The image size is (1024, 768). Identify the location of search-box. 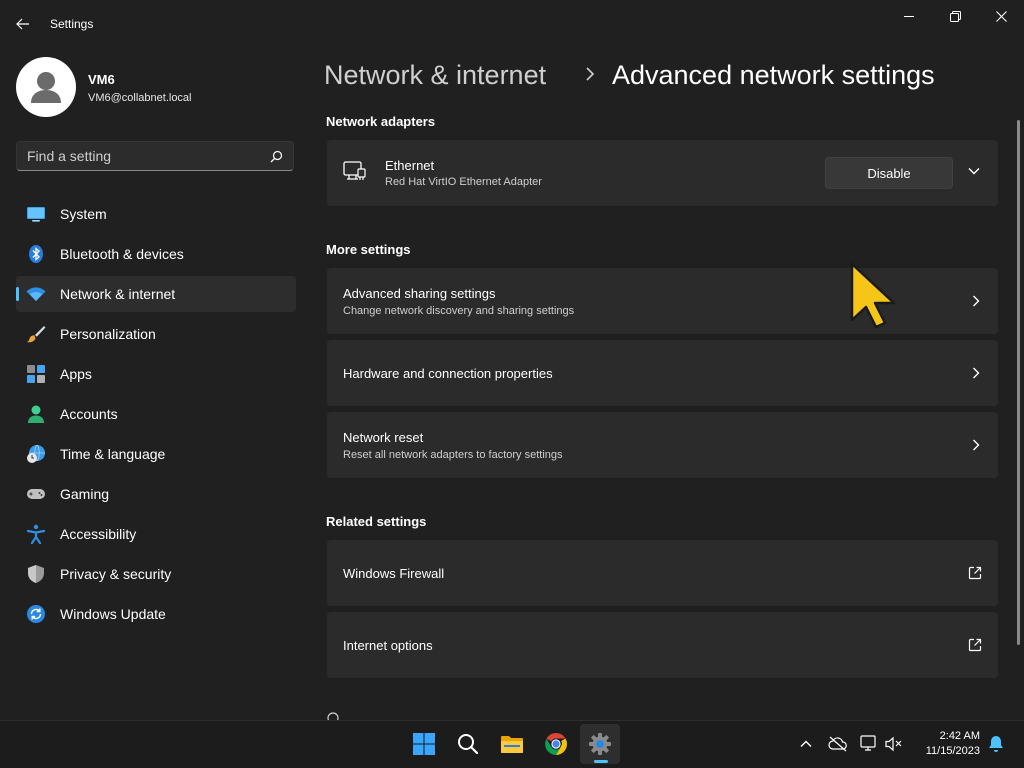
(155, 156).